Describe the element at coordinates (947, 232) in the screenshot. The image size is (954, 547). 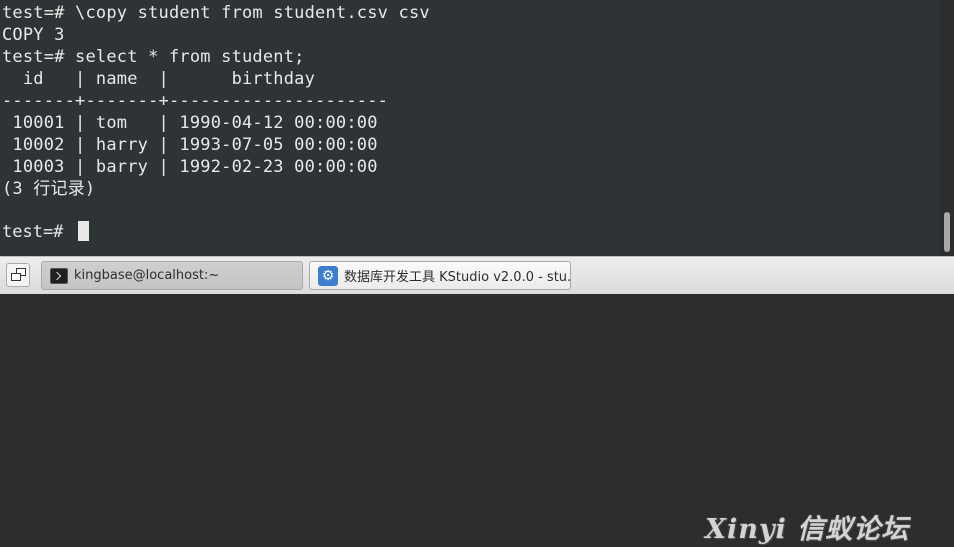
I see `scrollbar-thumb` at that location.